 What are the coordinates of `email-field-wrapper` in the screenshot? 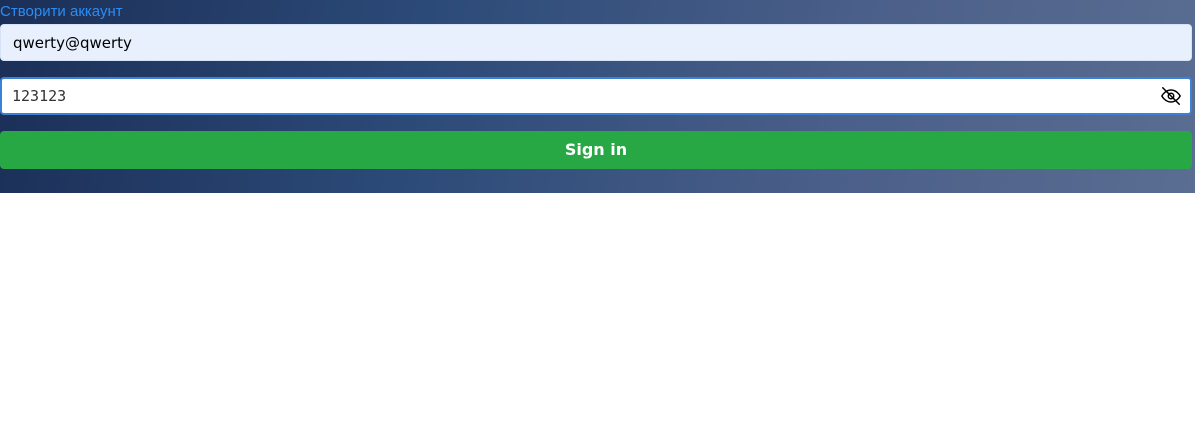 It's located at (596, 42).